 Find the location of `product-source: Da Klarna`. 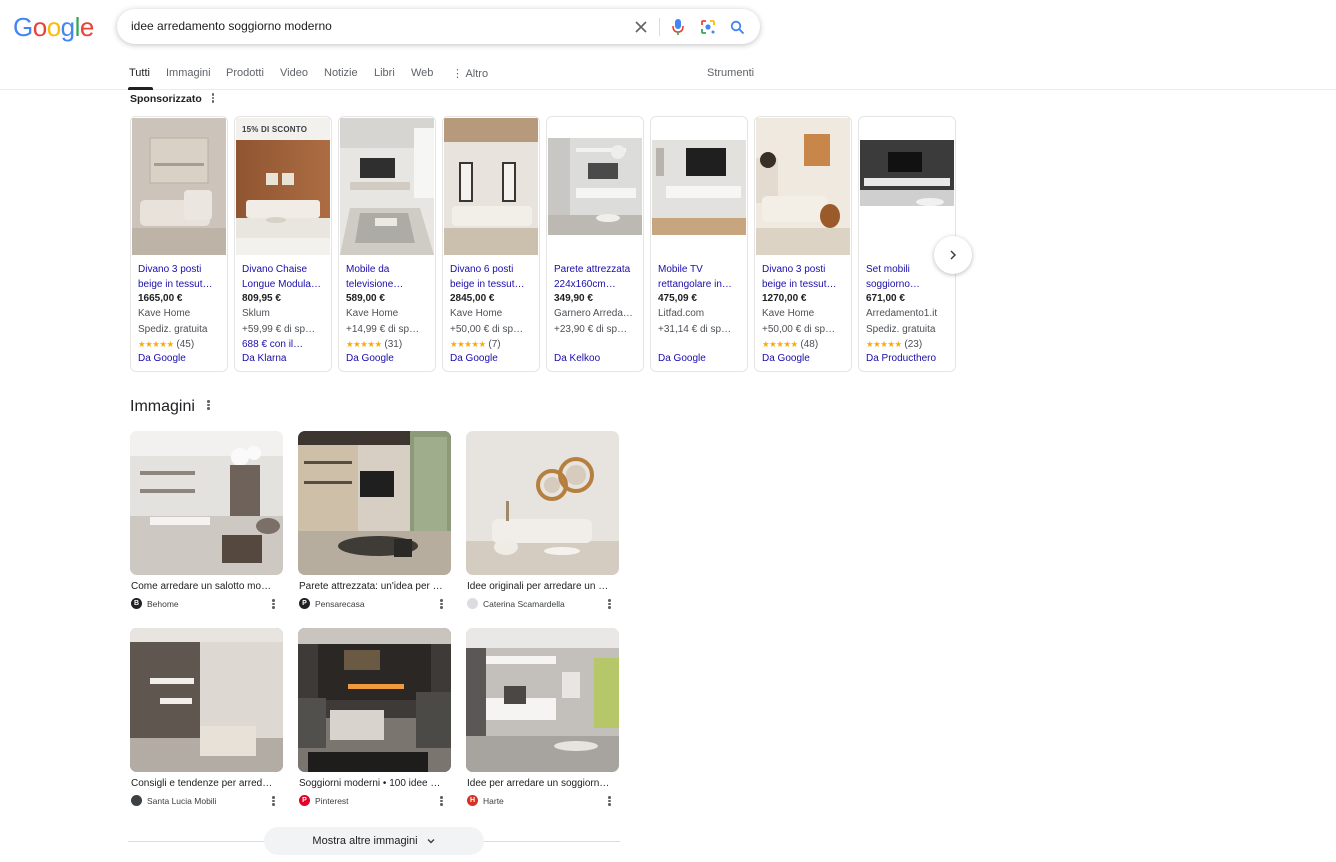

product-source: Da Klarna is located at coordinates (264, 358).